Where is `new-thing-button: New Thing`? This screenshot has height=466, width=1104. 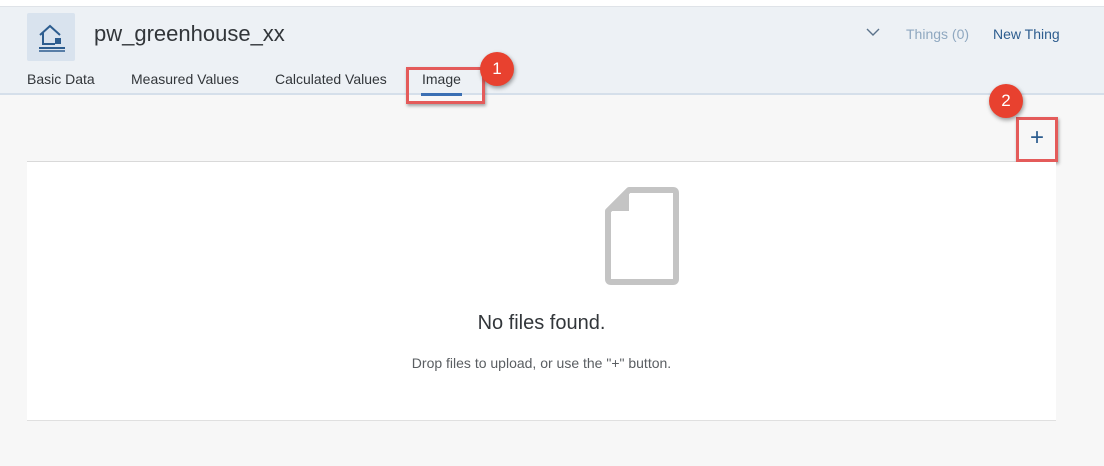
new-thing-button: New Thing is located at coordinates (1026, 34).